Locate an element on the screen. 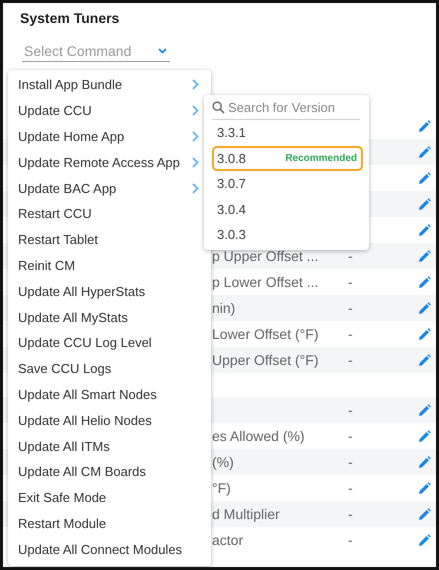 Image resolution: width=439 pixels, height=570 pixels. version-search-field: Search for Version is located at coordinates (290, 107).